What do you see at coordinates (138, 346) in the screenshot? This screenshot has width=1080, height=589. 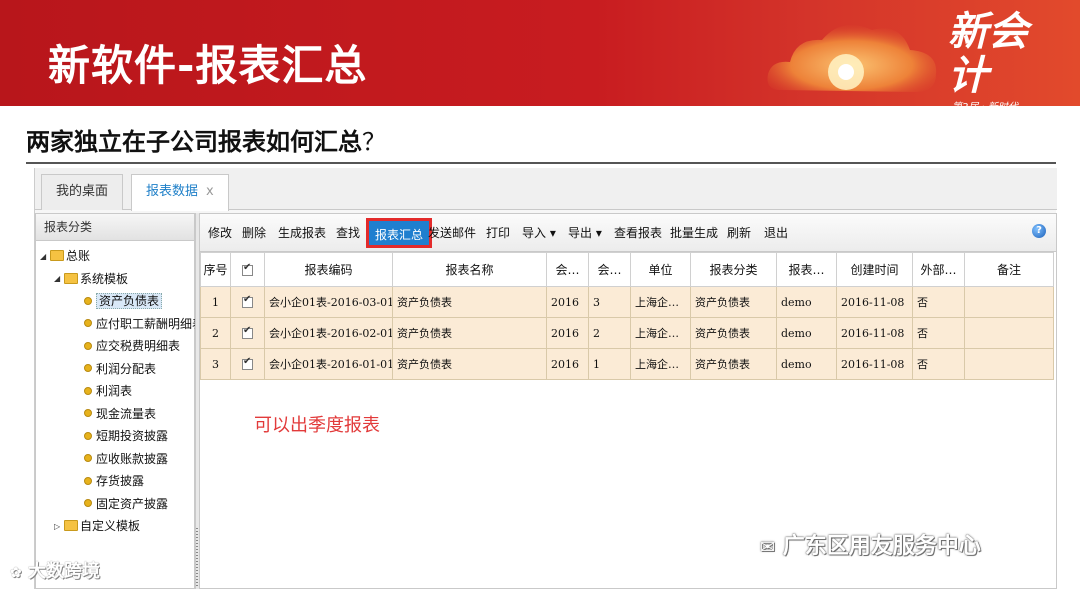 I see `tree-item-label: 应交税费明细表` at bounding box center [138, 346].